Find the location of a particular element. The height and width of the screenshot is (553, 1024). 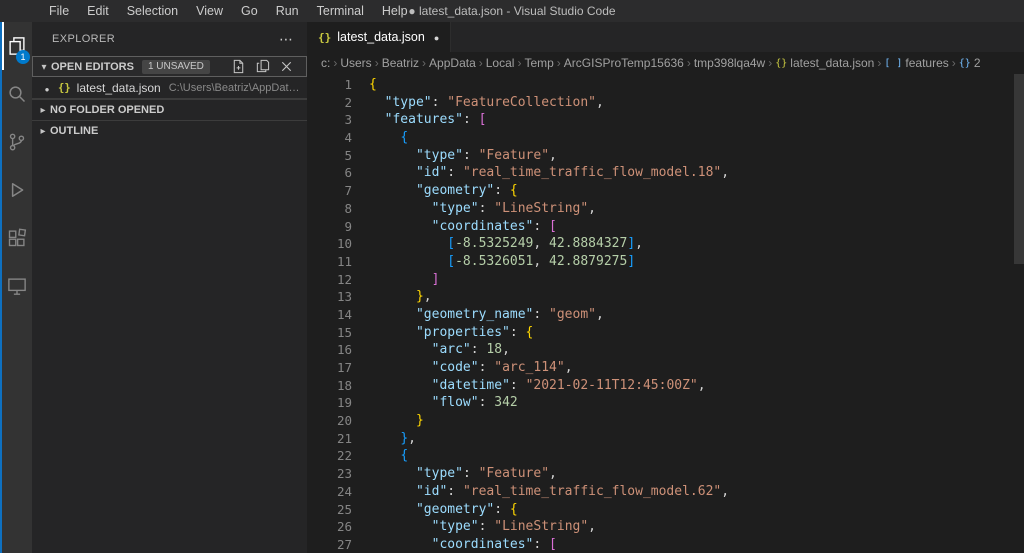

code-line: 21 }, is located at coordinates (665, 439).